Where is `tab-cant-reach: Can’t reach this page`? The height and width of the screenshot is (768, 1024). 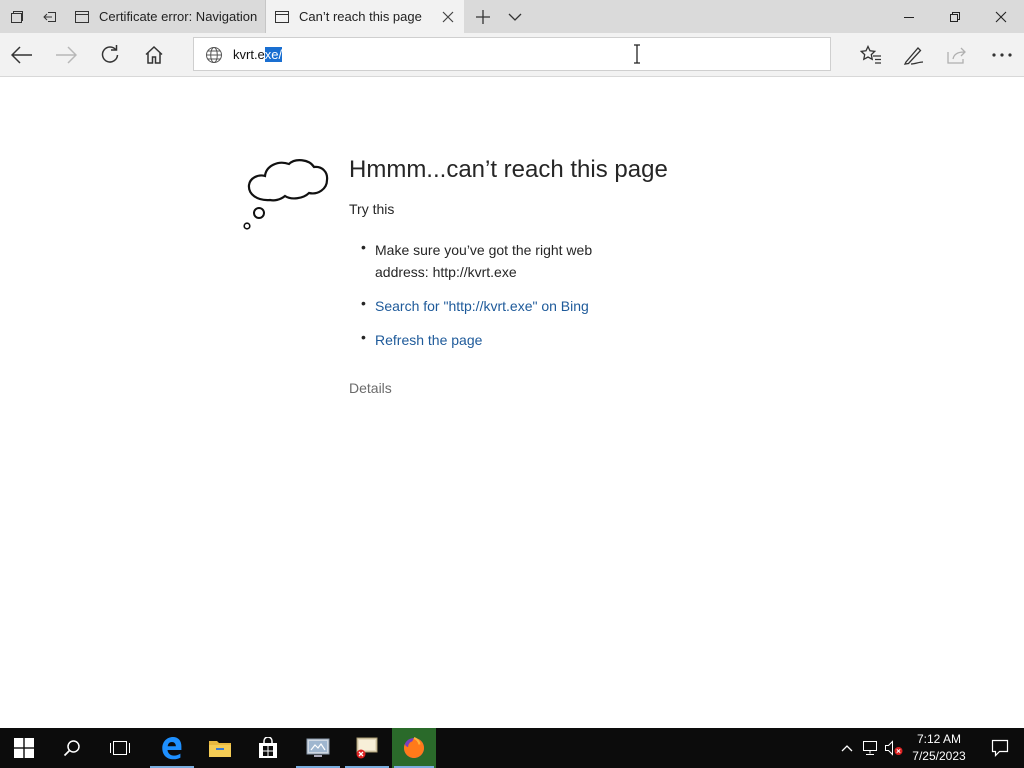
tab-cant-reach: Can’t reach this page is located at coordinates (365, 16).